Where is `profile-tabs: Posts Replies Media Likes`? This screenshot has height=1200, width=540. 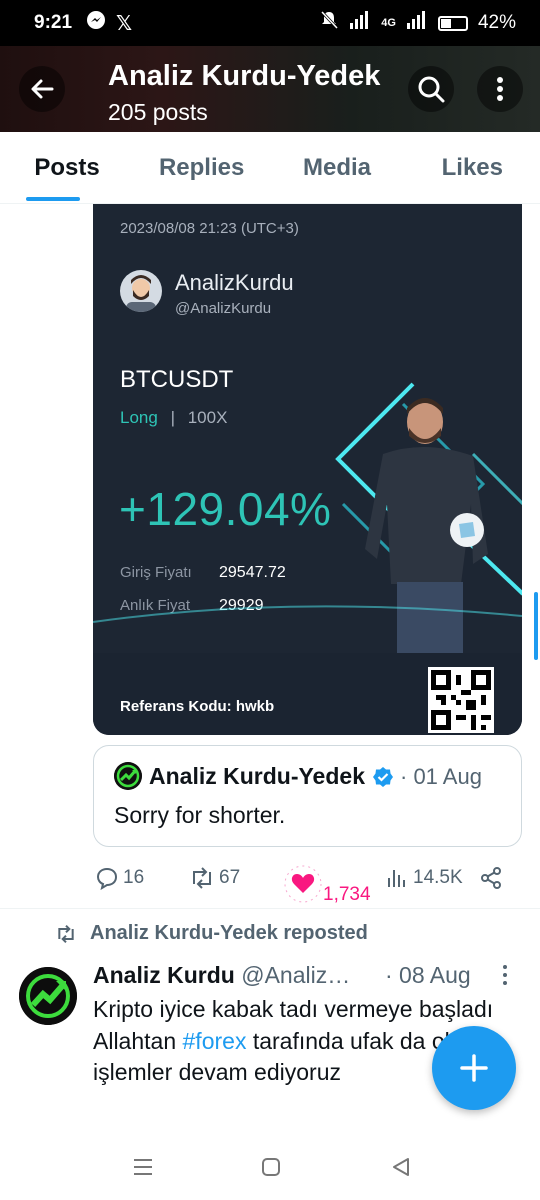 profile-tabs: Posts Replies Media Likes is located at coordinates (270, 168).